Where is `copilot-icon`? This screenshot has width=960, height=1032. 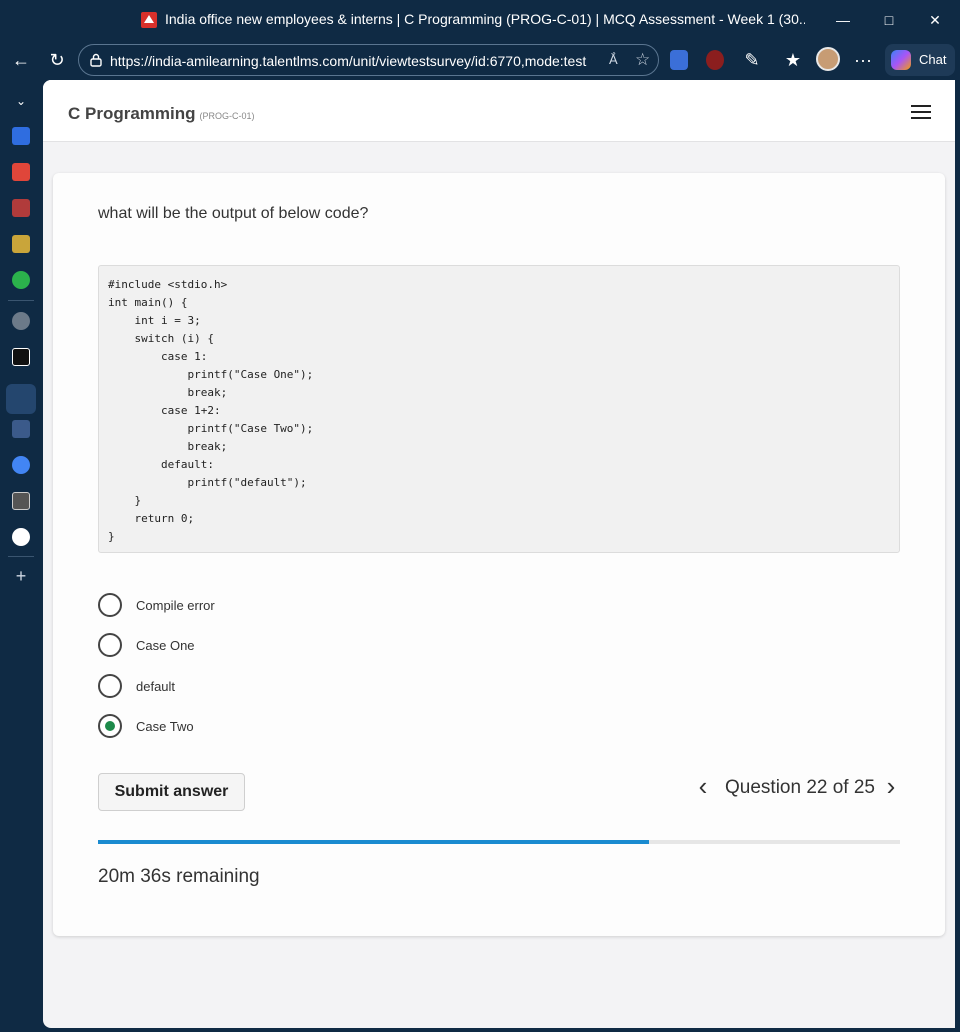 copilot-icon is located at coordinates (901, 60).